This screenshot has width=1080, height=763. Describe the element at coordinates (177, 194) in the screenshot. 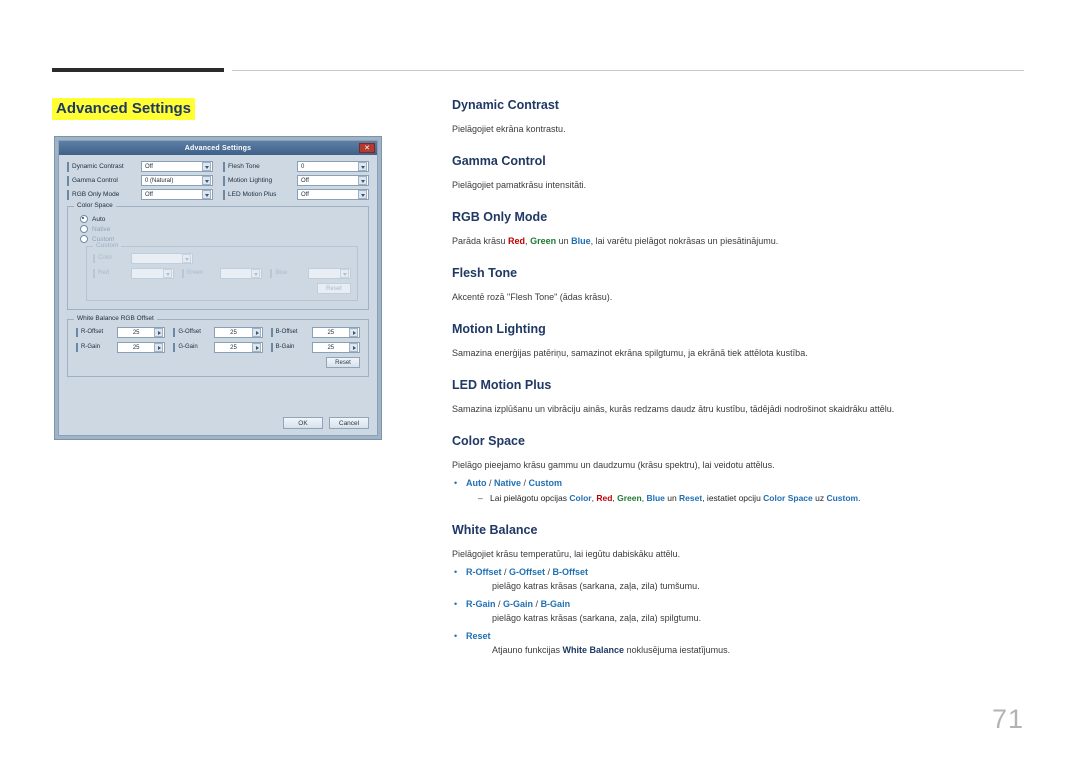

I see `combo-rgb-only-mode: Off` at that location.